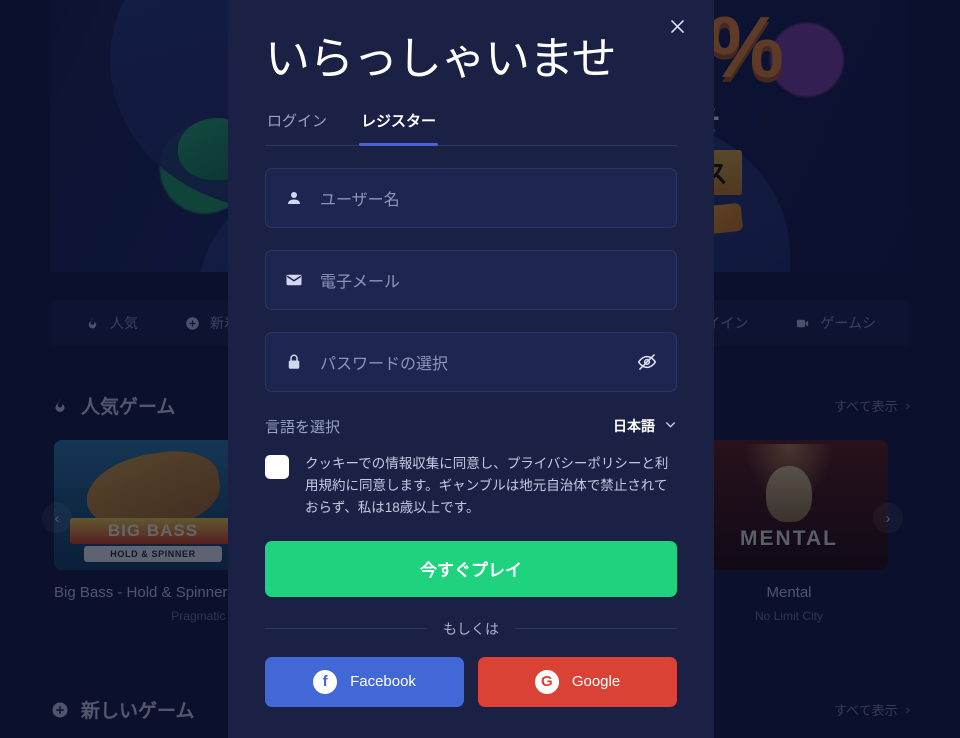  What do you see at coordinates (596, 681) in the screenshot?
I see `google-label: Google` at bounding box center [596, 681].